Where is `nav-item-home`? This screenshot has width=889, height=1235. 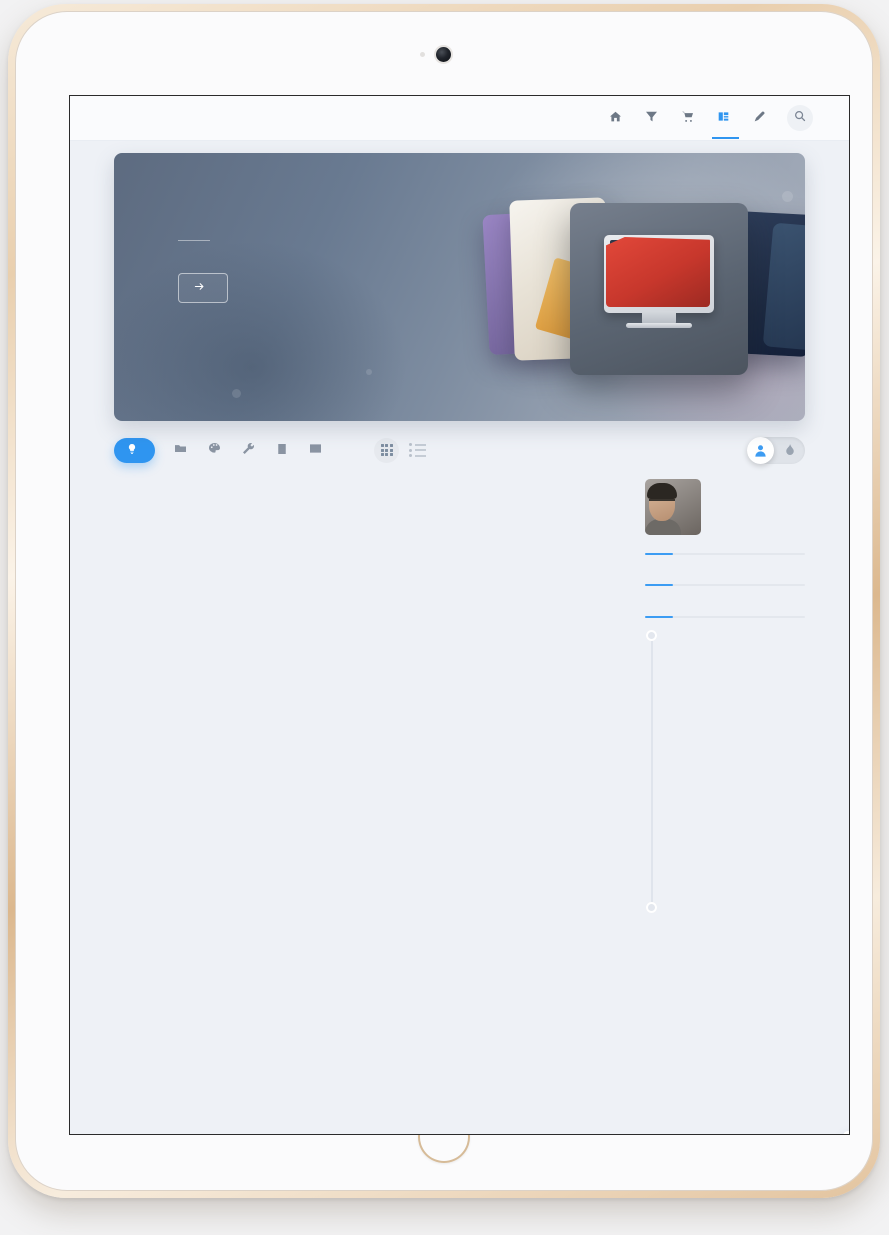 nav-item-home is located at coordinates (617, 118).